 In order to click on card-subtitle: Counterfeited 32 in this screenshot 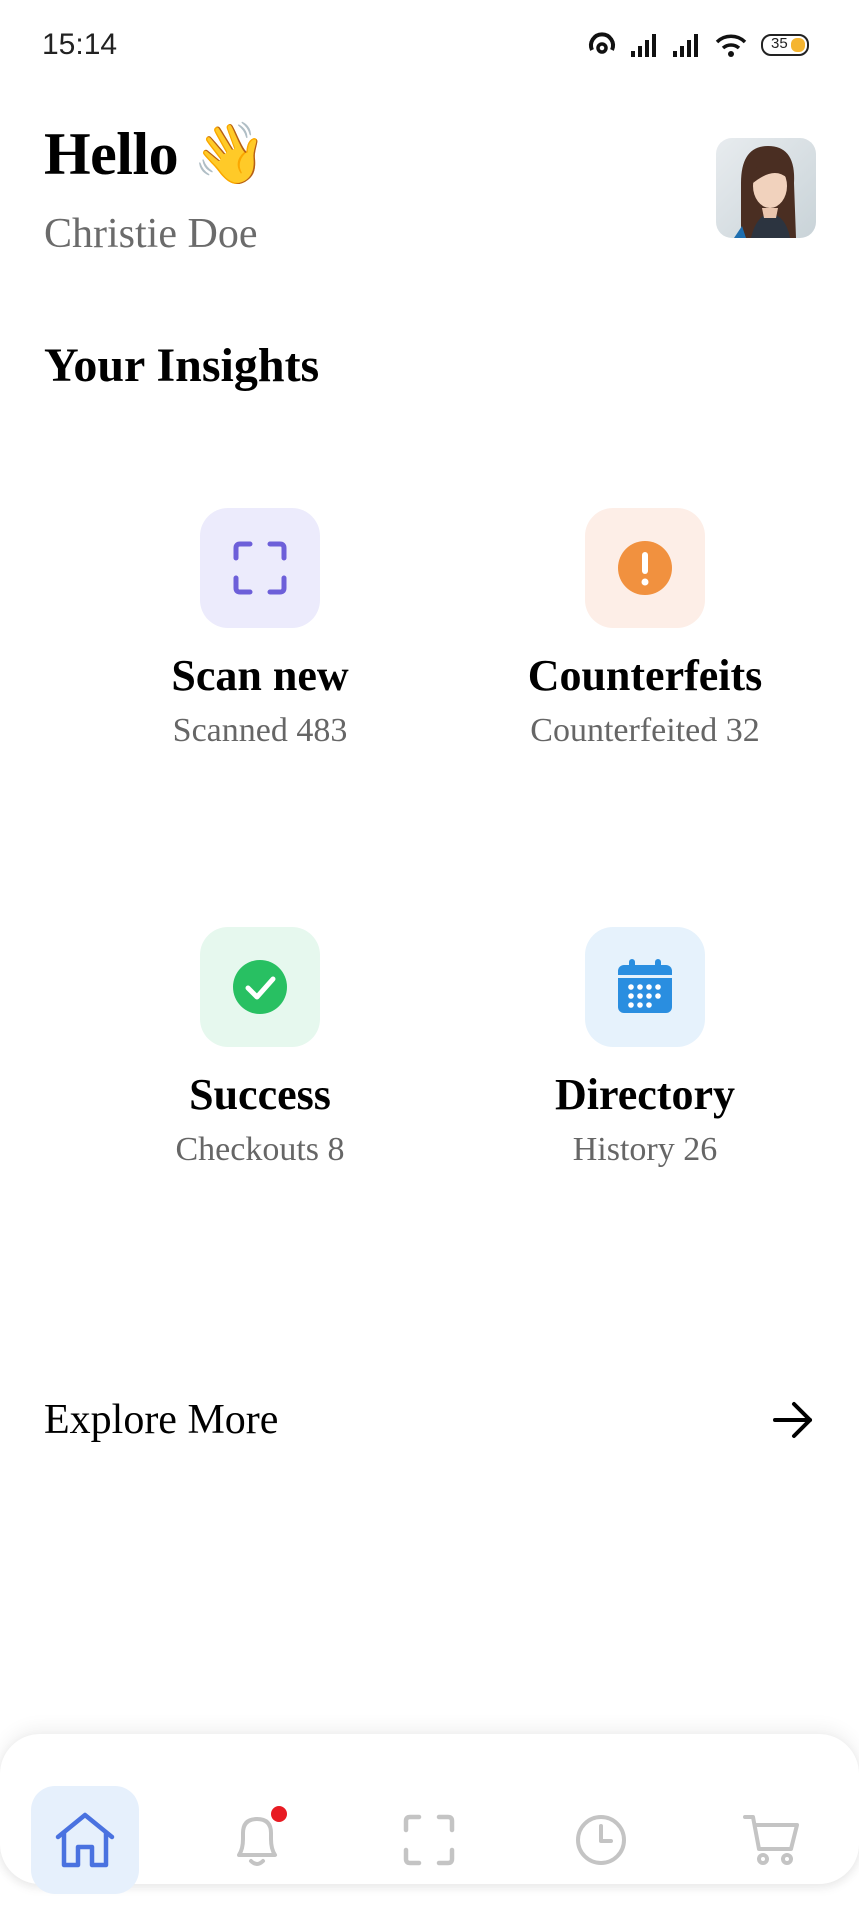, I will do `click(645, 731)`.